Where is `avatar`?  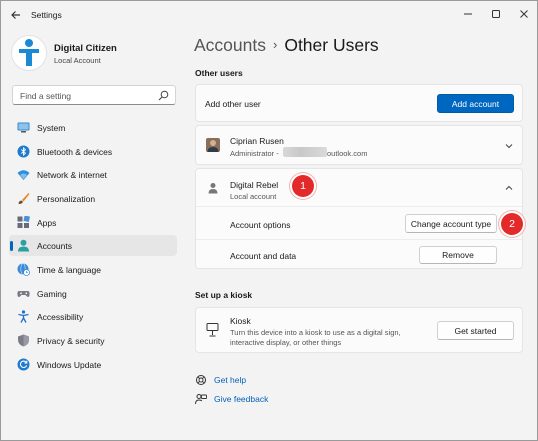 avatar is located at coordinates (29, 53).